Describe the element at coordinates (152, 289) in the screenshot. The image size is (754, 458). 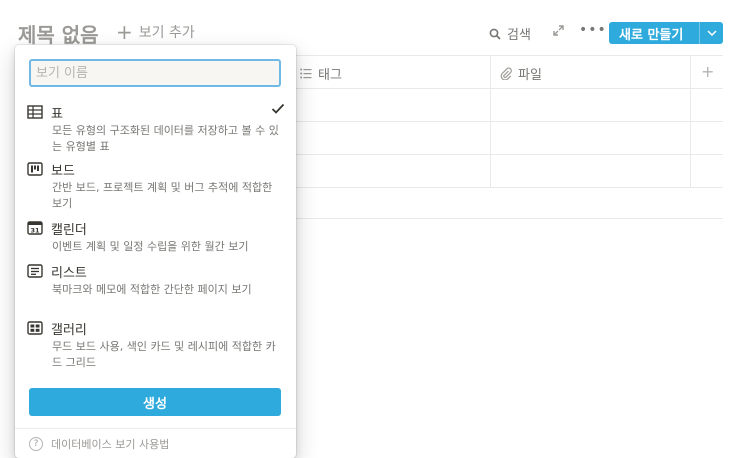
I see `view-option-description: 북마크와 메모에 적합한 간단한 페이지 보기` at that location.